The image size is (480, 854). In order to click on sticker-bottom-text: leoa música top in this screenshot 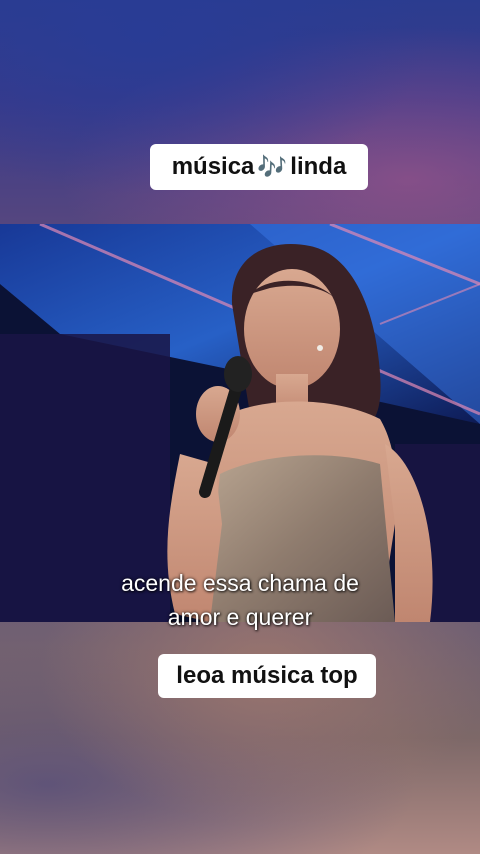, I will do `click(267, 675)`.